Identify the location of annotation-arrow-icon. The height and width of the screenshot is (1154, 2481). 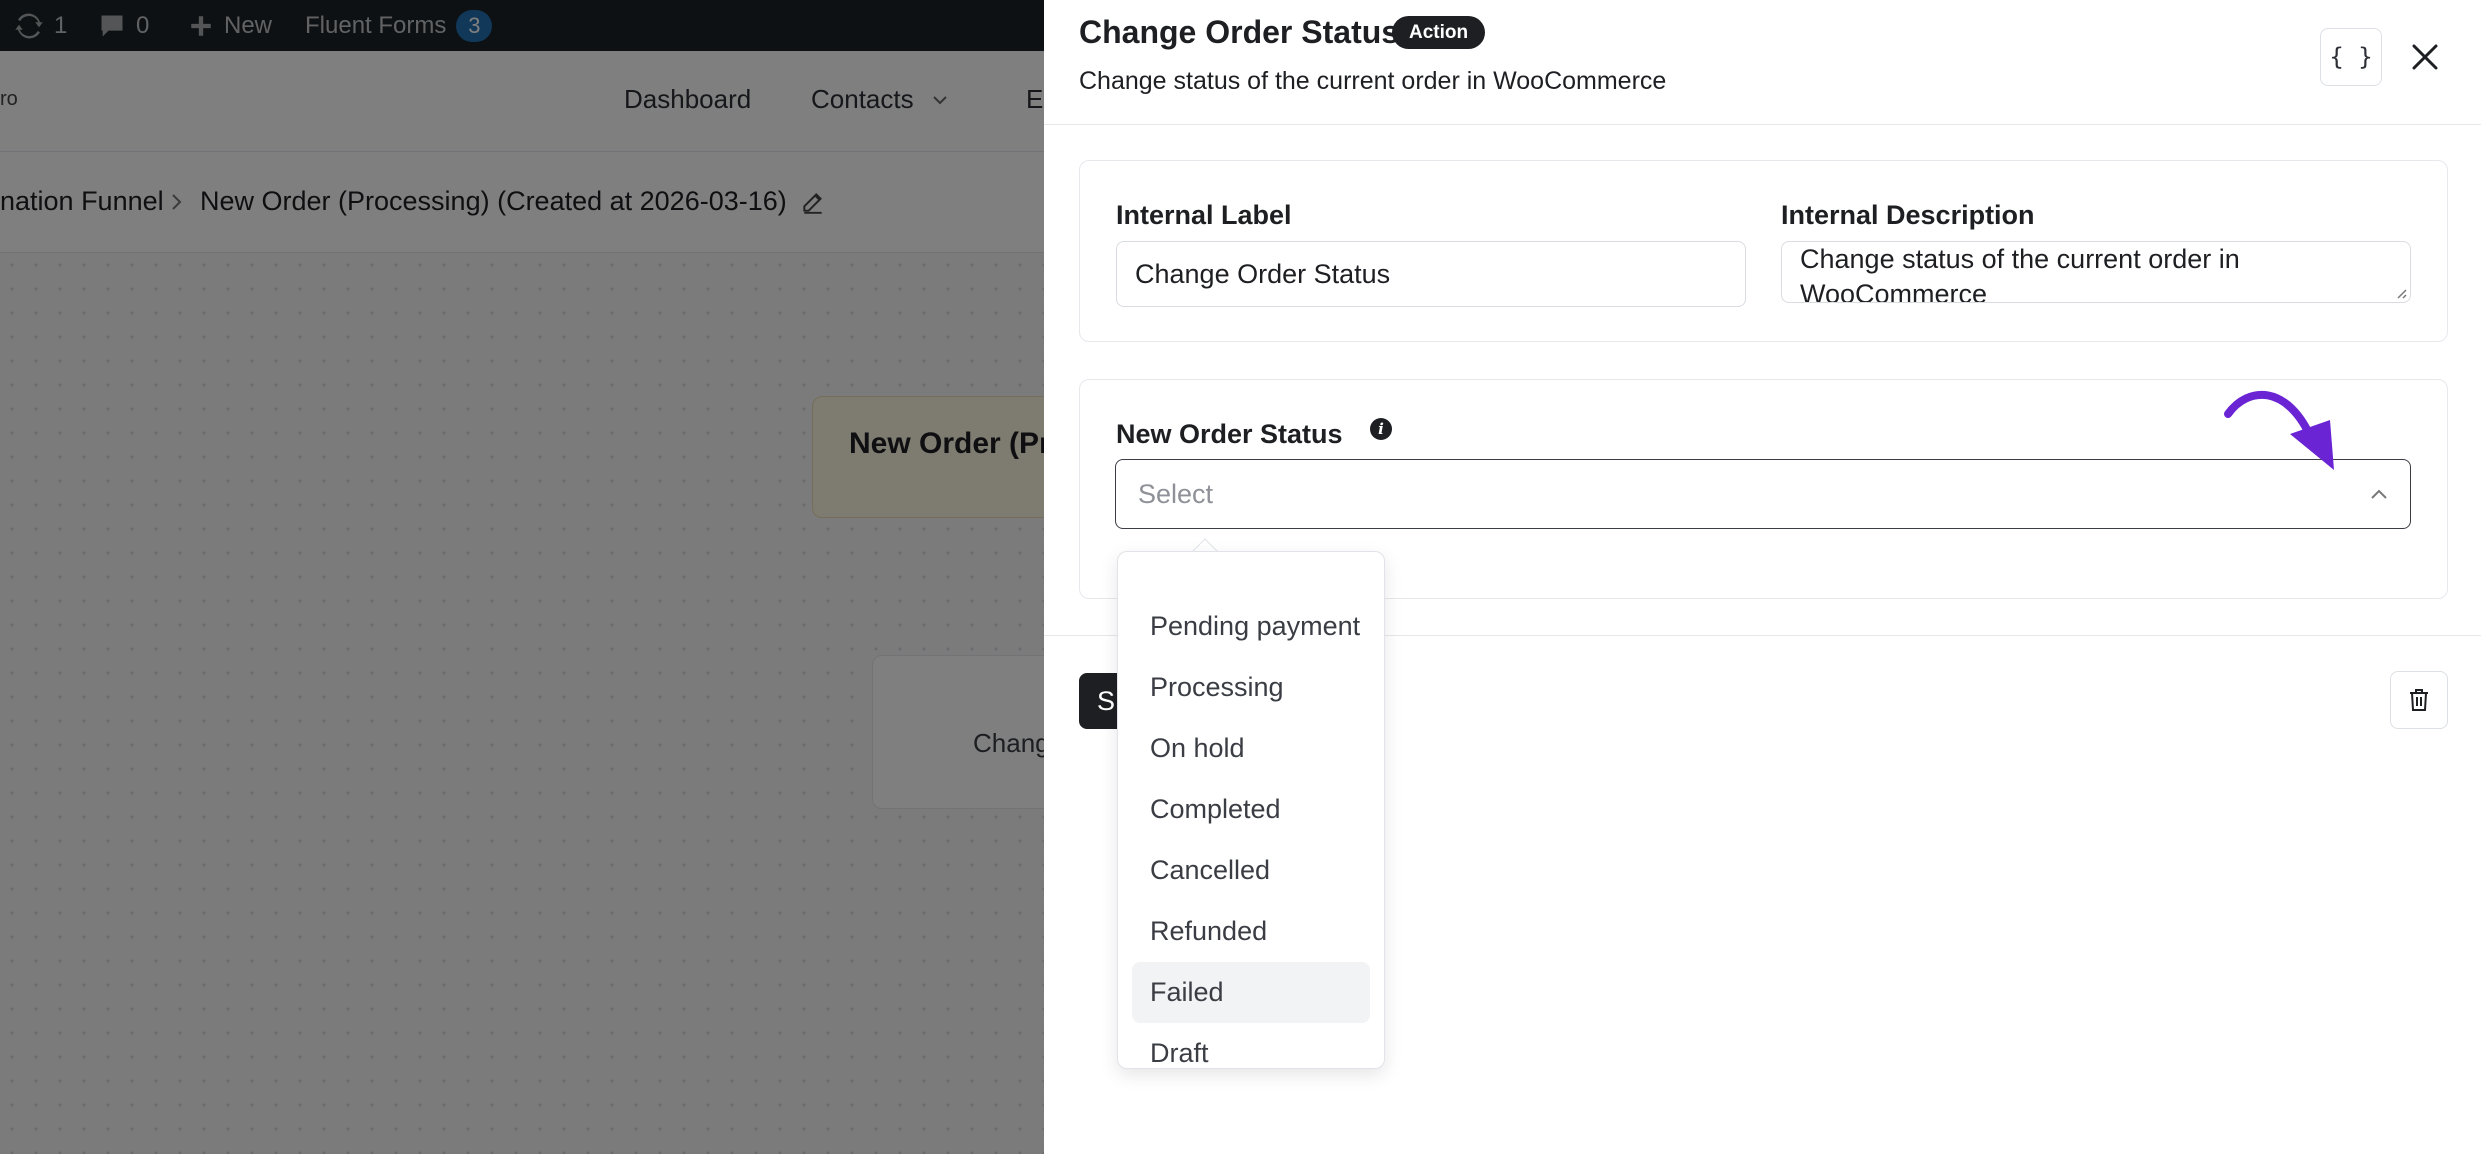
(2279, 430).